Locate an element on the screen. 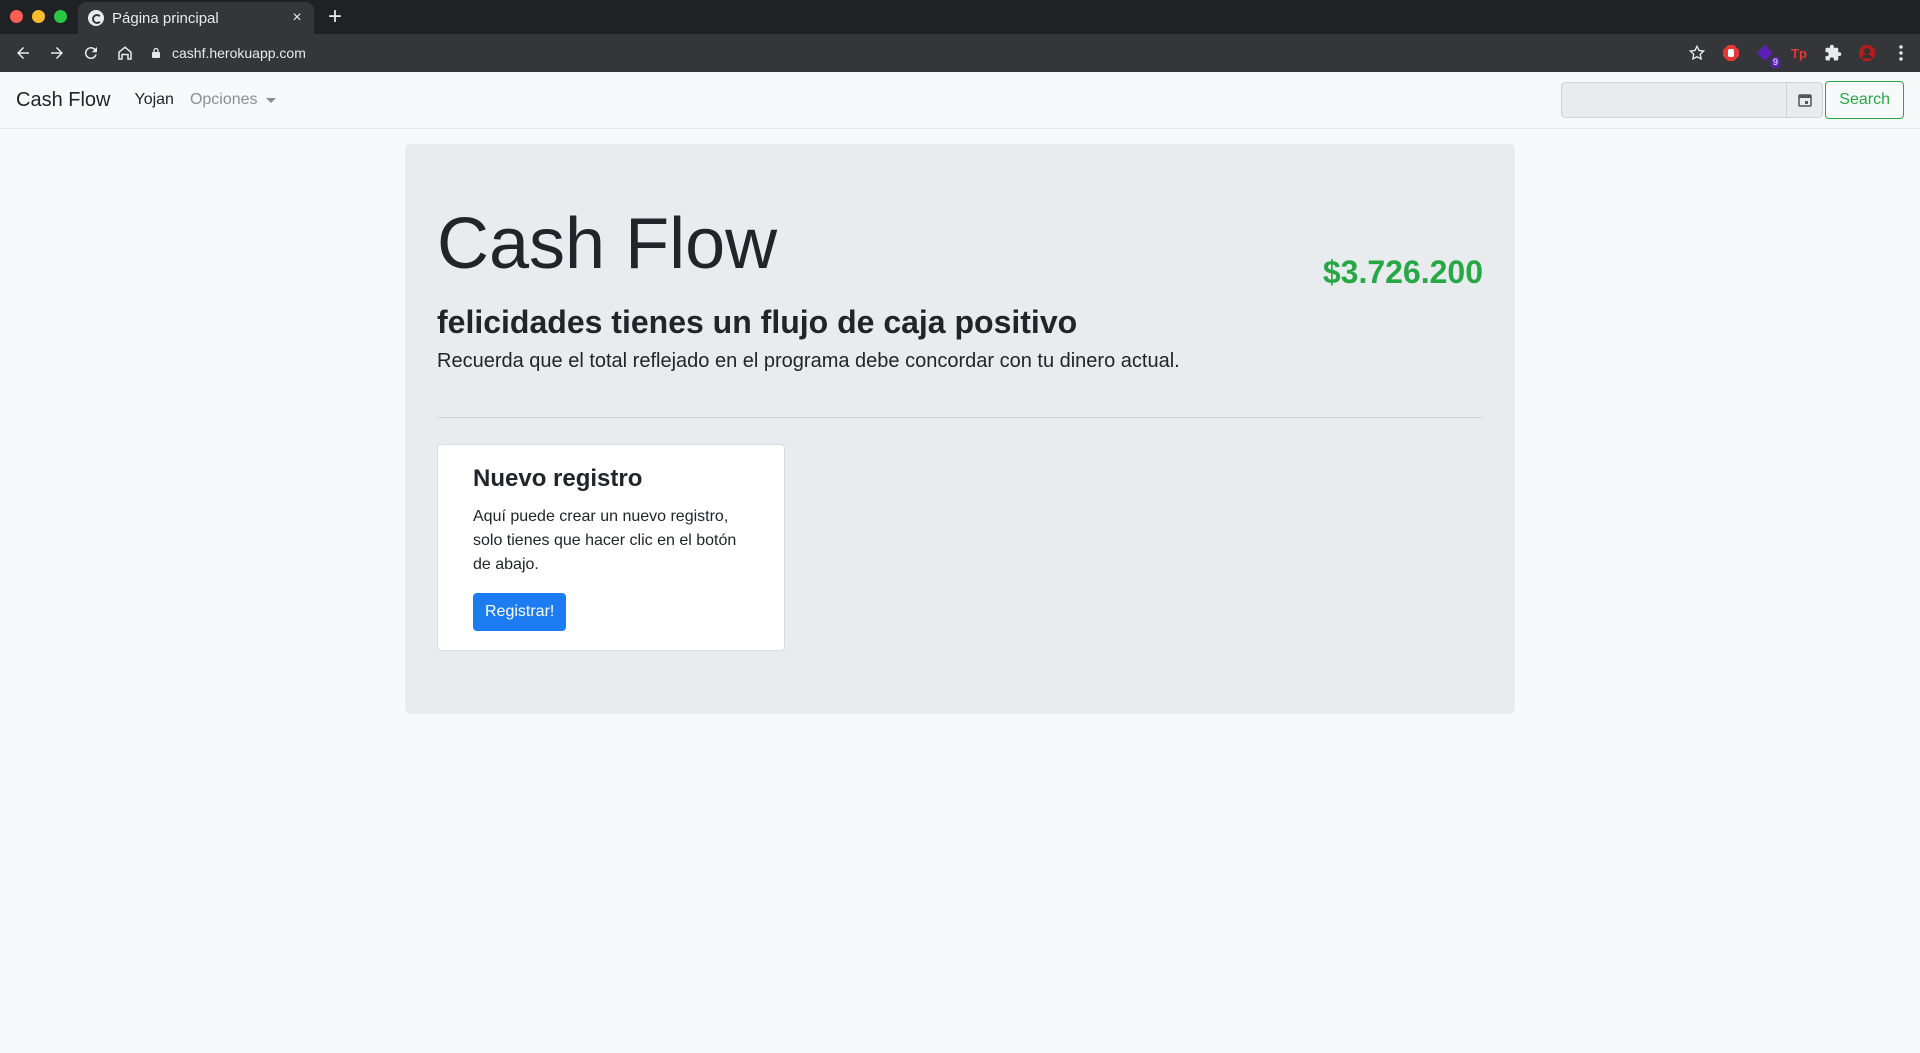 This screenshot has height=1053, width=1920. browser-tab-active: Página principal × is located at coordinates (196, 18).